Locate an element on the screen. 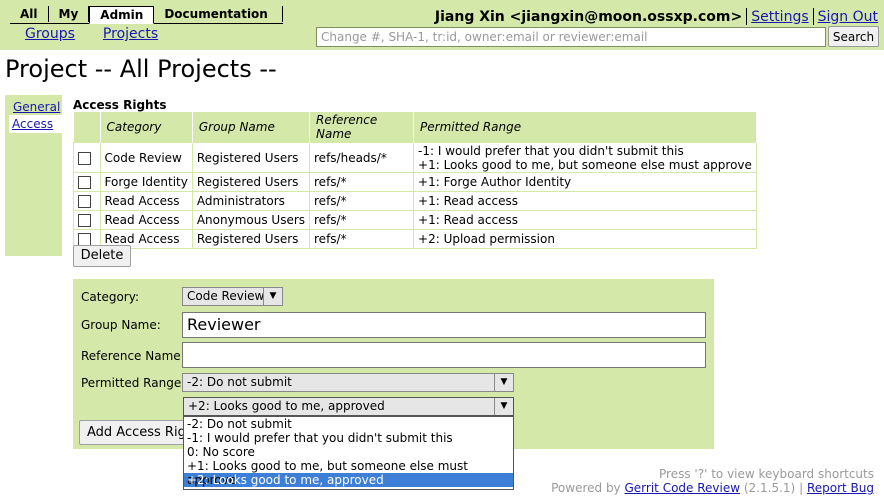 The width and height of the screenshot is (884, 503). header-group-name: Group Name is located at coordinates (251, 127).